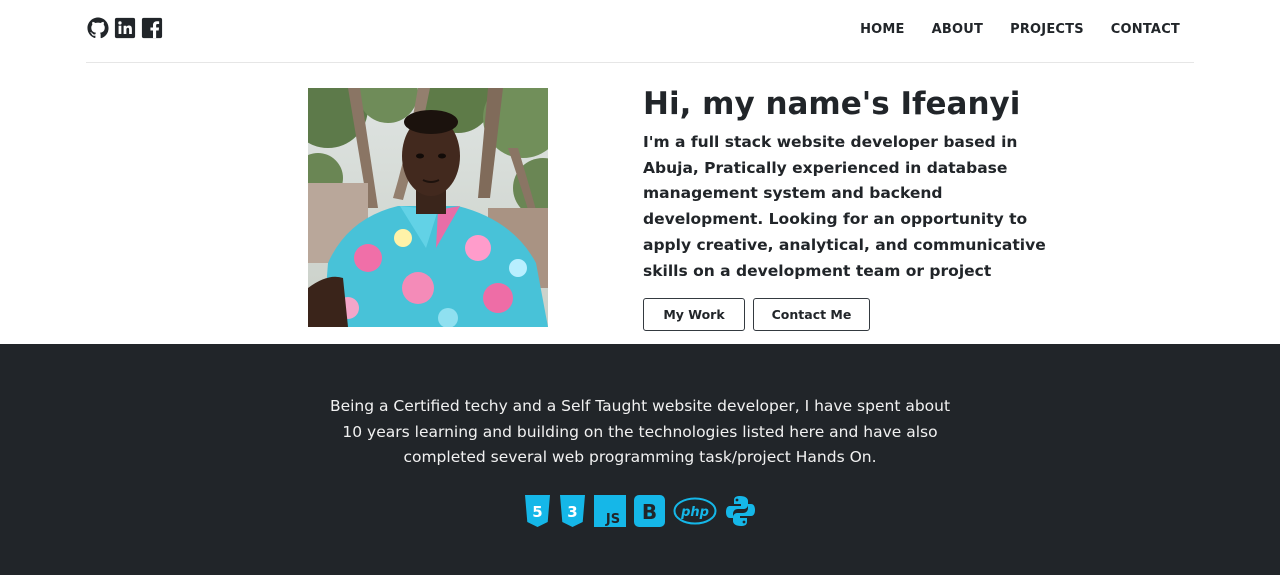  What do you see at coordinates (694, 314) in the screenshot?
I see `my-work-button: My Work` at bounding box center [694, 314].